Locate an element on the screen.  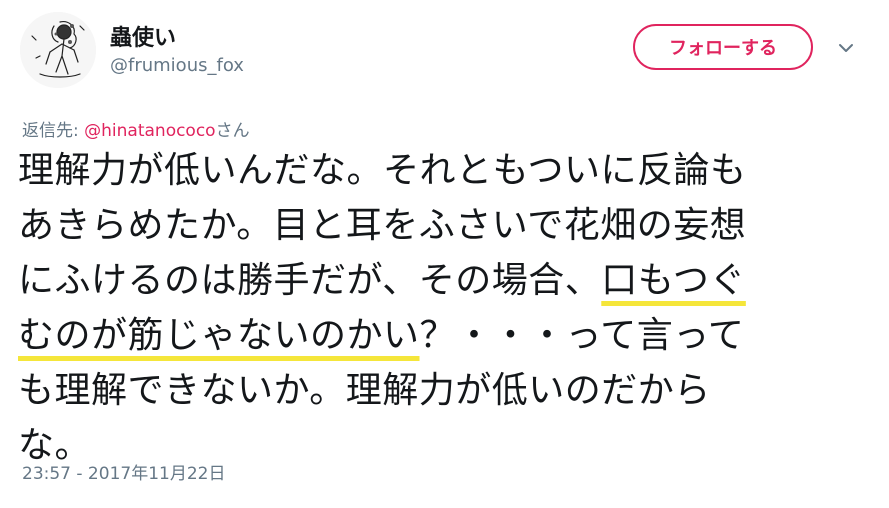
reply-prefix: 返信先: is located at coordinates (53, 131).